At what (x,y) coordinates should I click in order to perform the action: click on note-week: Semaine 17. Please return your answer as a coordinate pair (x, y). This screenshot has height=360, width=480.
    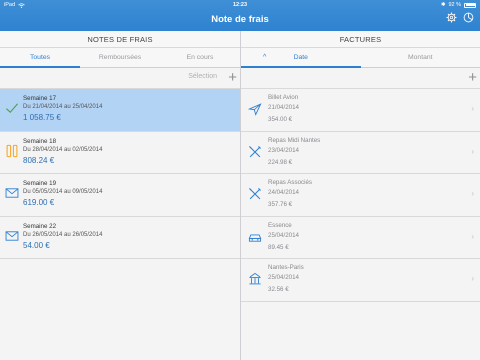
    Looking at the image, I should click on (40, 98).